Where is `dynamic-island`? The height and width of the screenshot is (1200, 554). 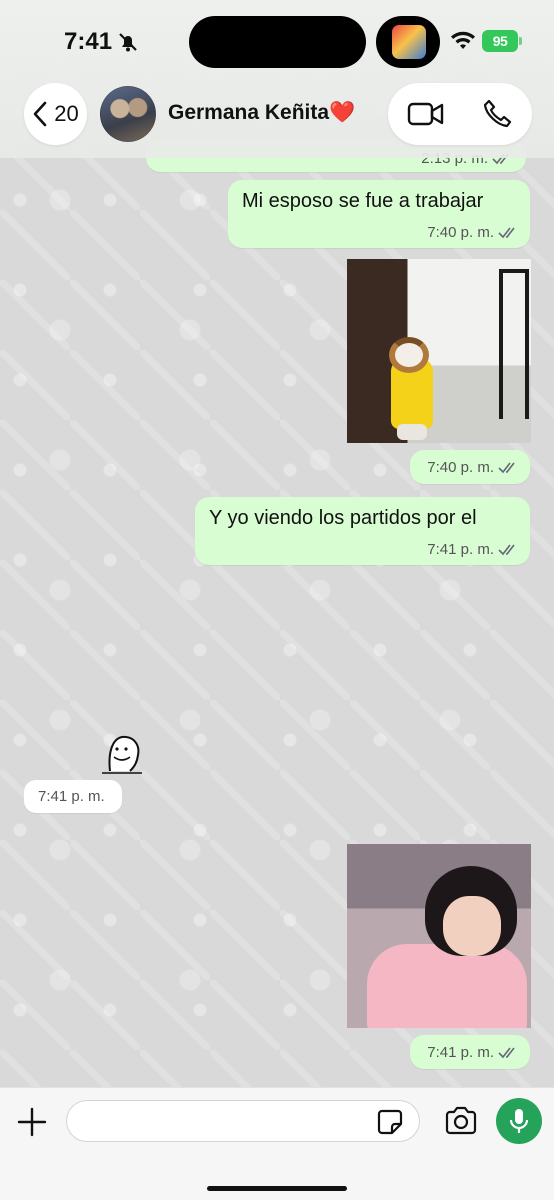 dynamic-island is located at coordinates (277, 42).